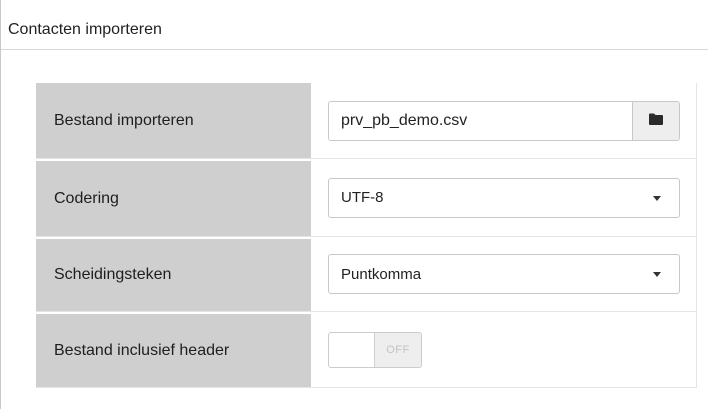  What do you see at coordinates (173, 197) in the screenshot?
I see `encoding-label: Codering` at bounding box center [173, 197].